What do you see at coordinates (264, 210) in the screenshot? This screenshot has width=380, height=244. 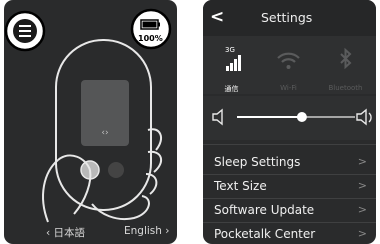 I see `menu-item-label: Software Update` at bounding box center [264, 210].